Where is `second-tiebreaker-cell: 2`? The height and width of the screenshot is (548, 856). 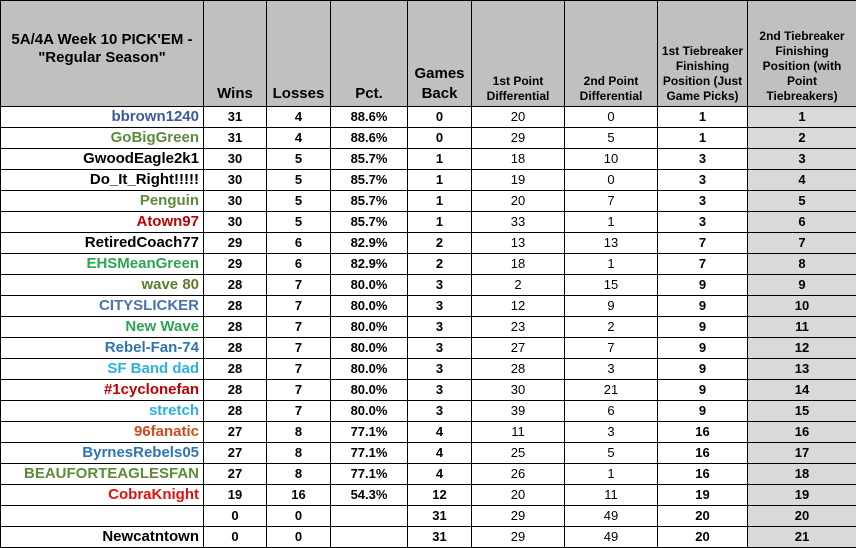
second-tiebreaker-cell: 2 is located at coordinates (802, 138).